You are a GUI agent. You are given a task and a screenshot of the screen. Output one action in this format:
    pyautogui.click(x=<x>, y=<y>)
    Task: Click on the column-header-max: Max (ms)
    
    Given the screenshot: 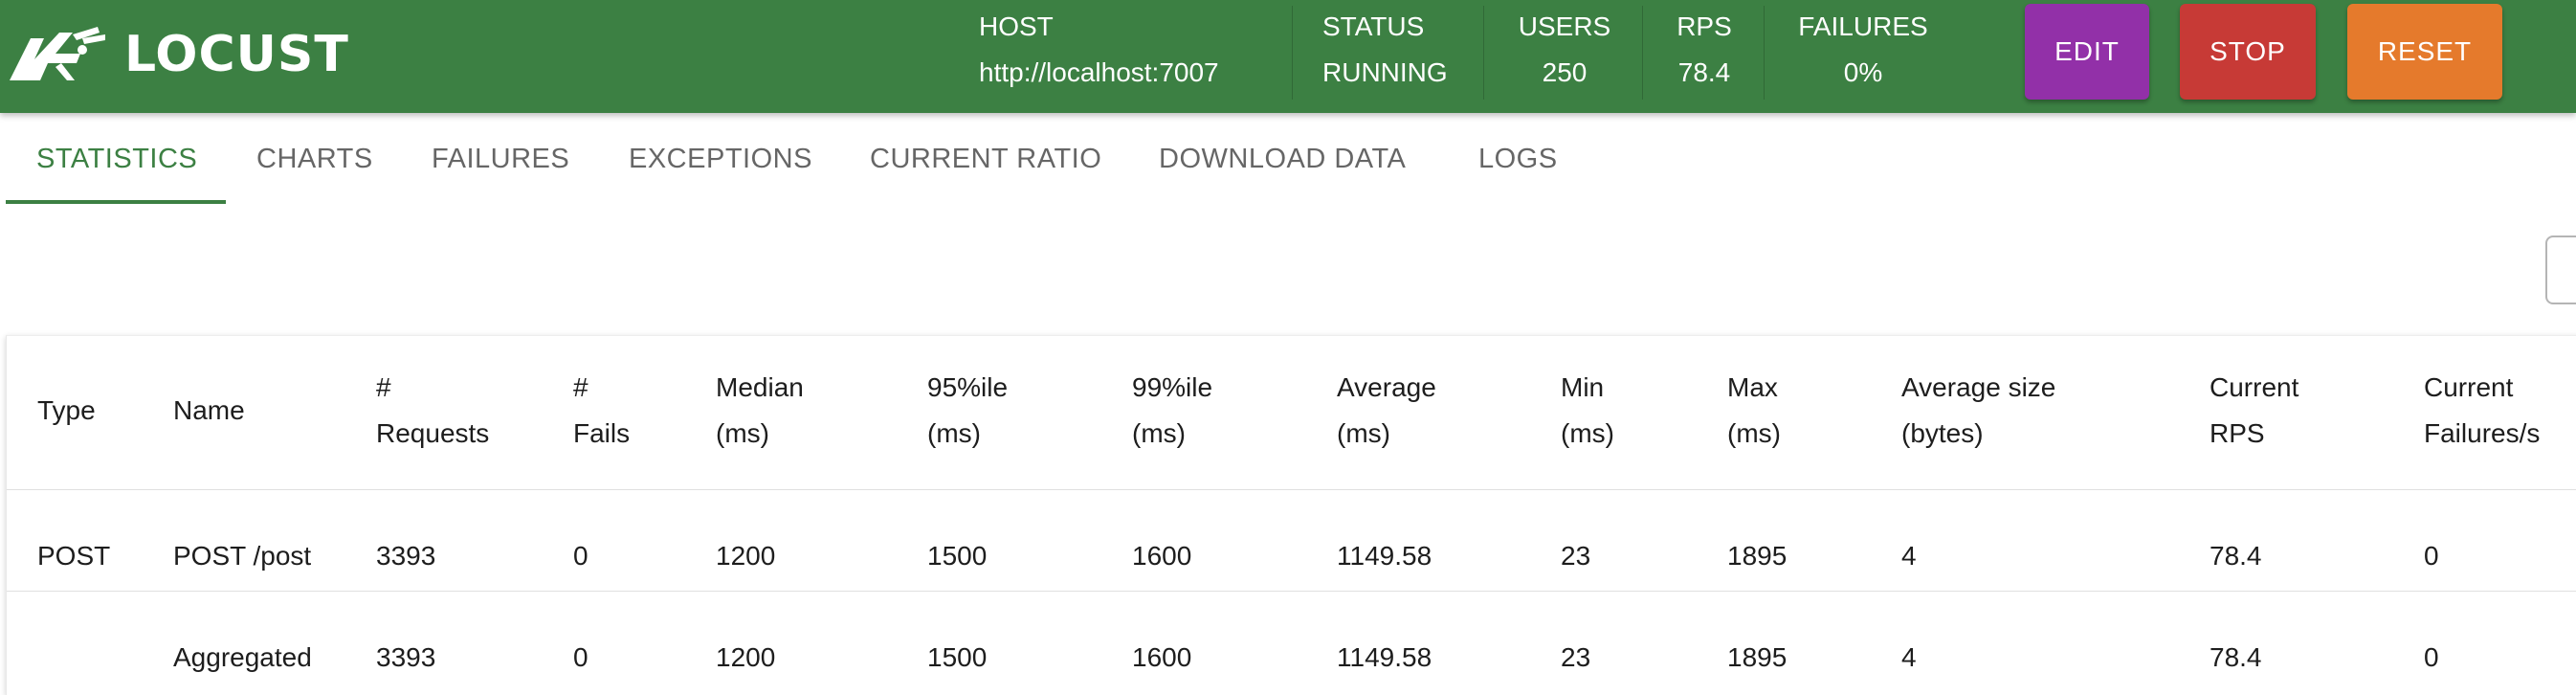 What is the action you would take?
    pyautogui.click(x=1754, y=411)
    